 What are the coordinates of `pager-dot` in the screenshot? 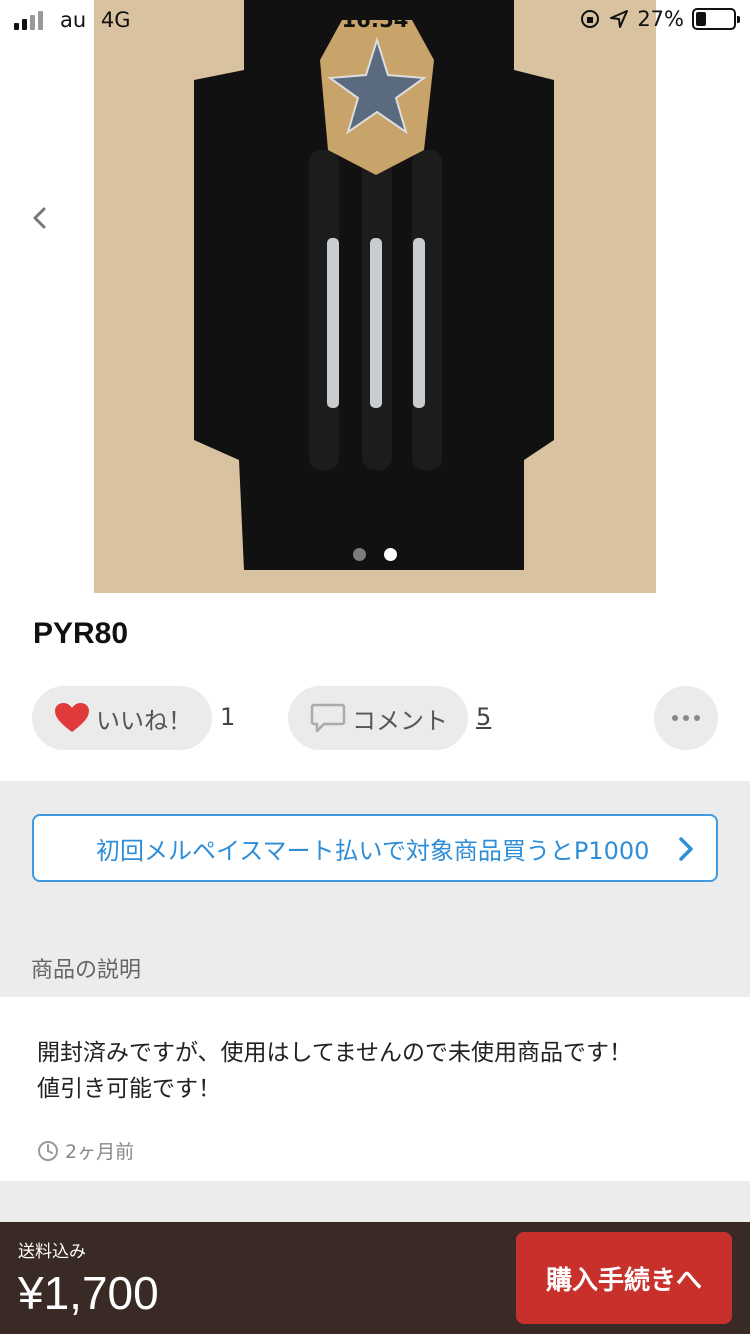 It's located at (359, 554).